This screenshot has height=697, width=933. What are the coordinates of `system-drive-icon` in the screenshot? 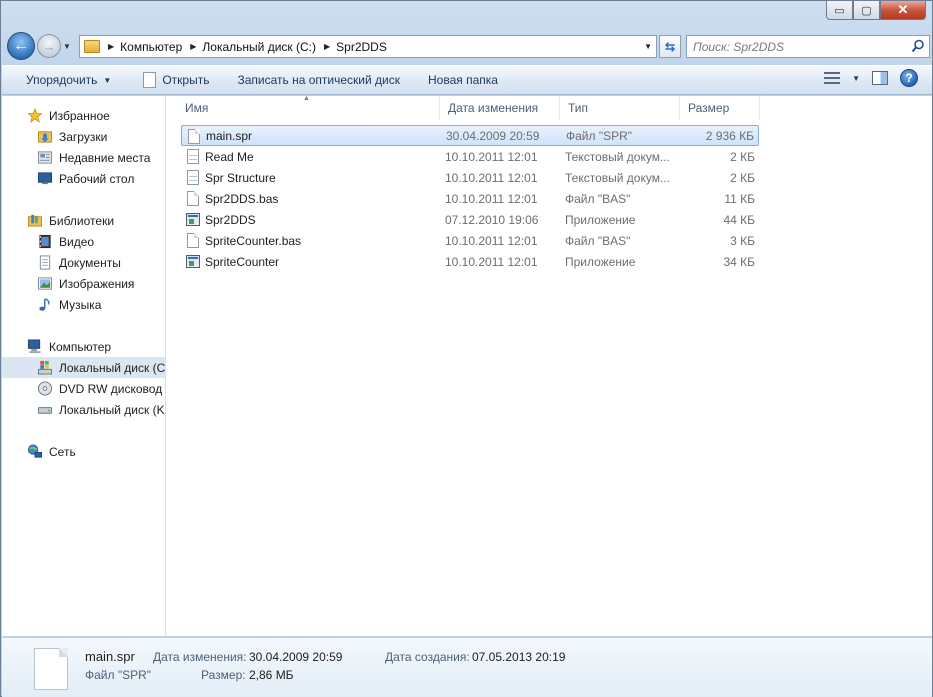 It's located at (45, 367).